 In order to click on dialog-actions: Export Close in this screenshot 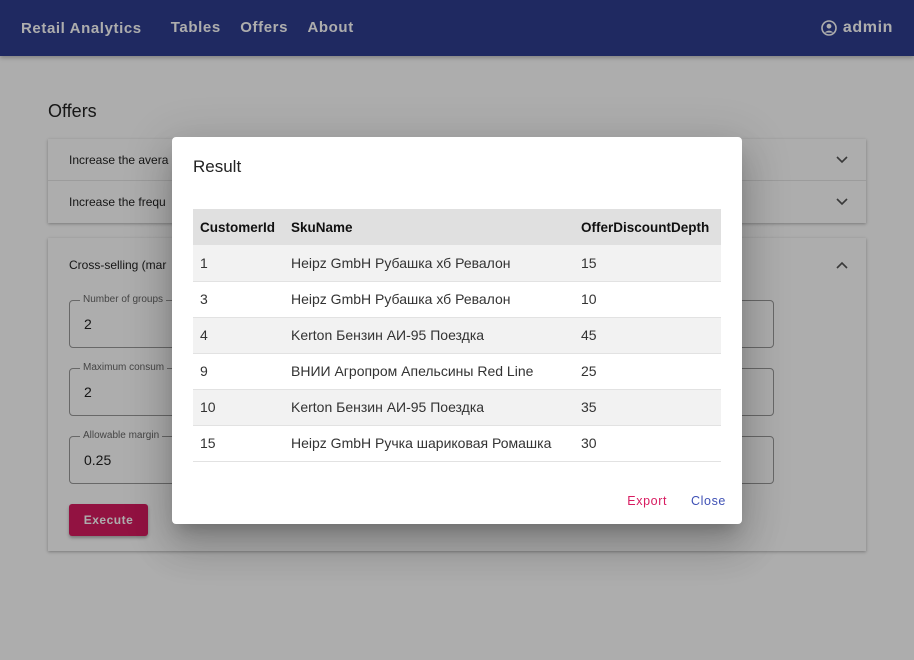, I will do `click(676, 501)`.